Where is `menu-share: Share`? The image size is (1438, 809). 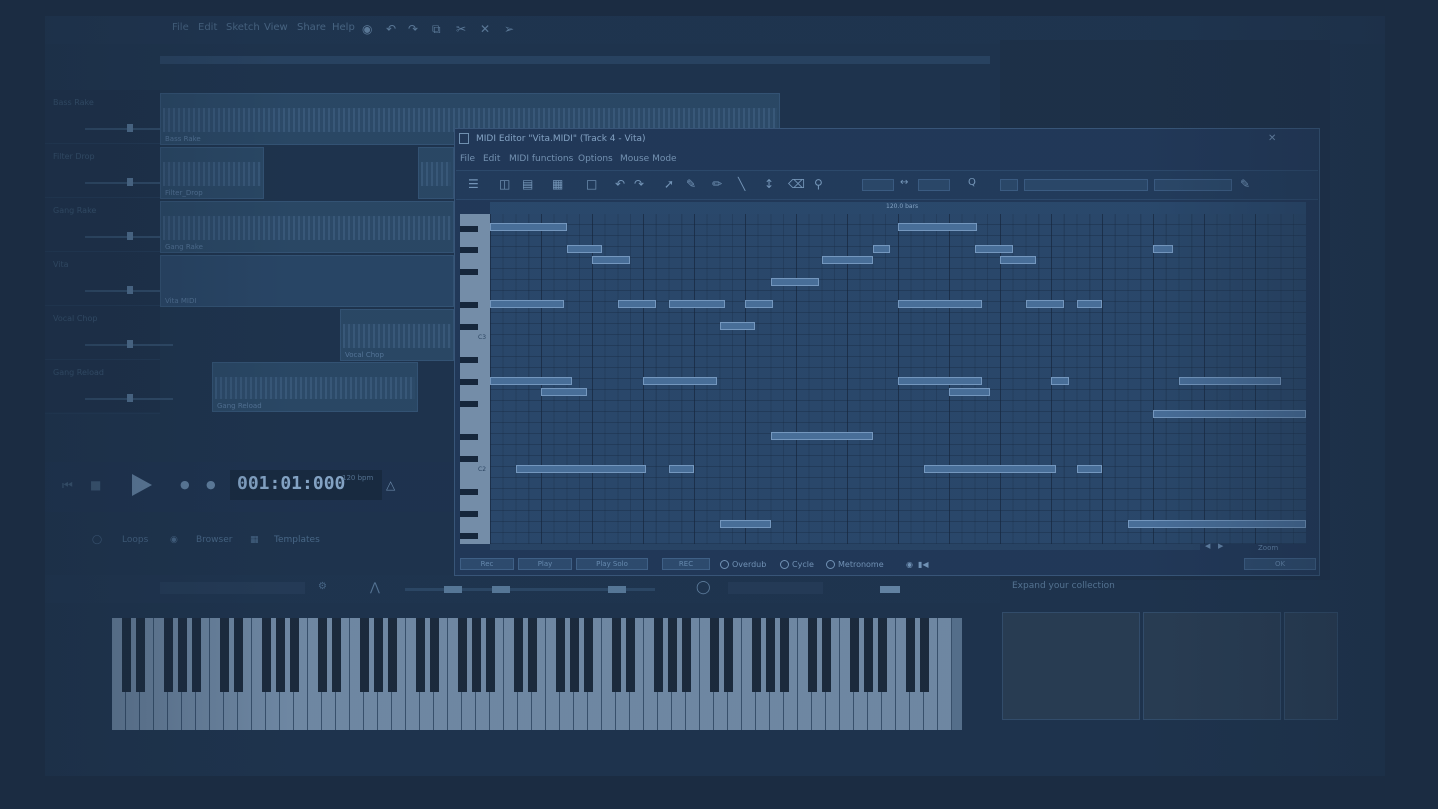
menu-share: Share is located at coordinates (311, 27).